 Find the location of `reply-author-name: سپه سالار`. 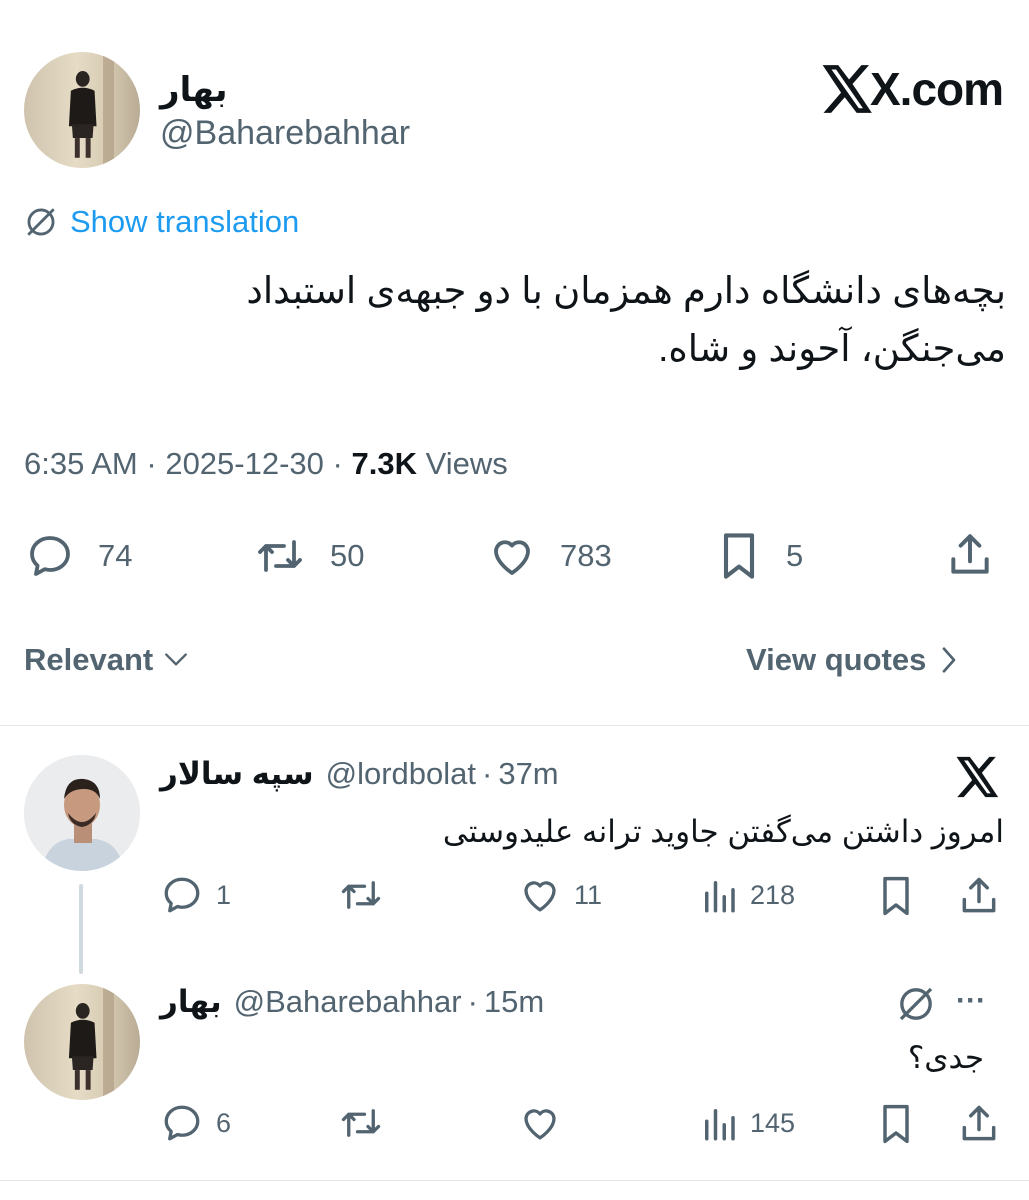

reply-author-name: سپه سالار is located at coordinates (237, 774).